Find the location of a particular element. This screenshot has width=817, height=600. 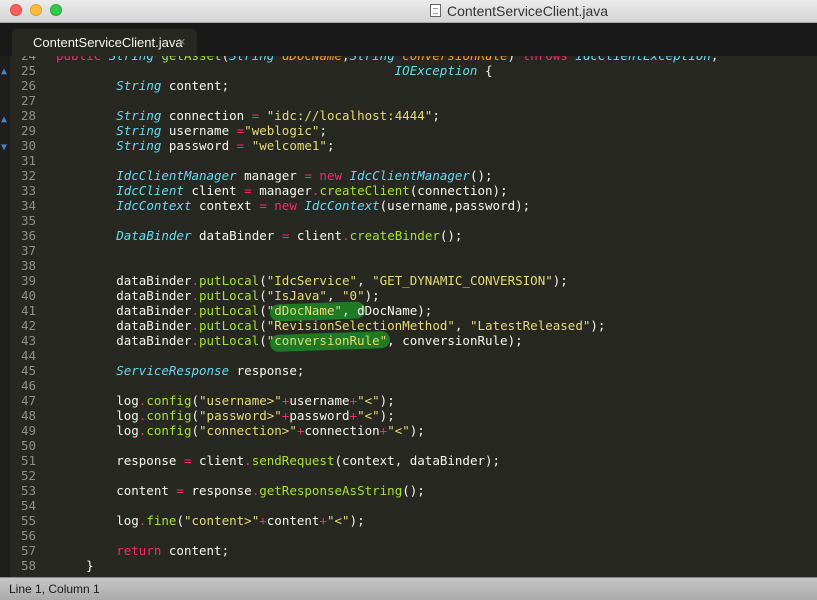

line-number: 32 is located at coordinates (28, 175).